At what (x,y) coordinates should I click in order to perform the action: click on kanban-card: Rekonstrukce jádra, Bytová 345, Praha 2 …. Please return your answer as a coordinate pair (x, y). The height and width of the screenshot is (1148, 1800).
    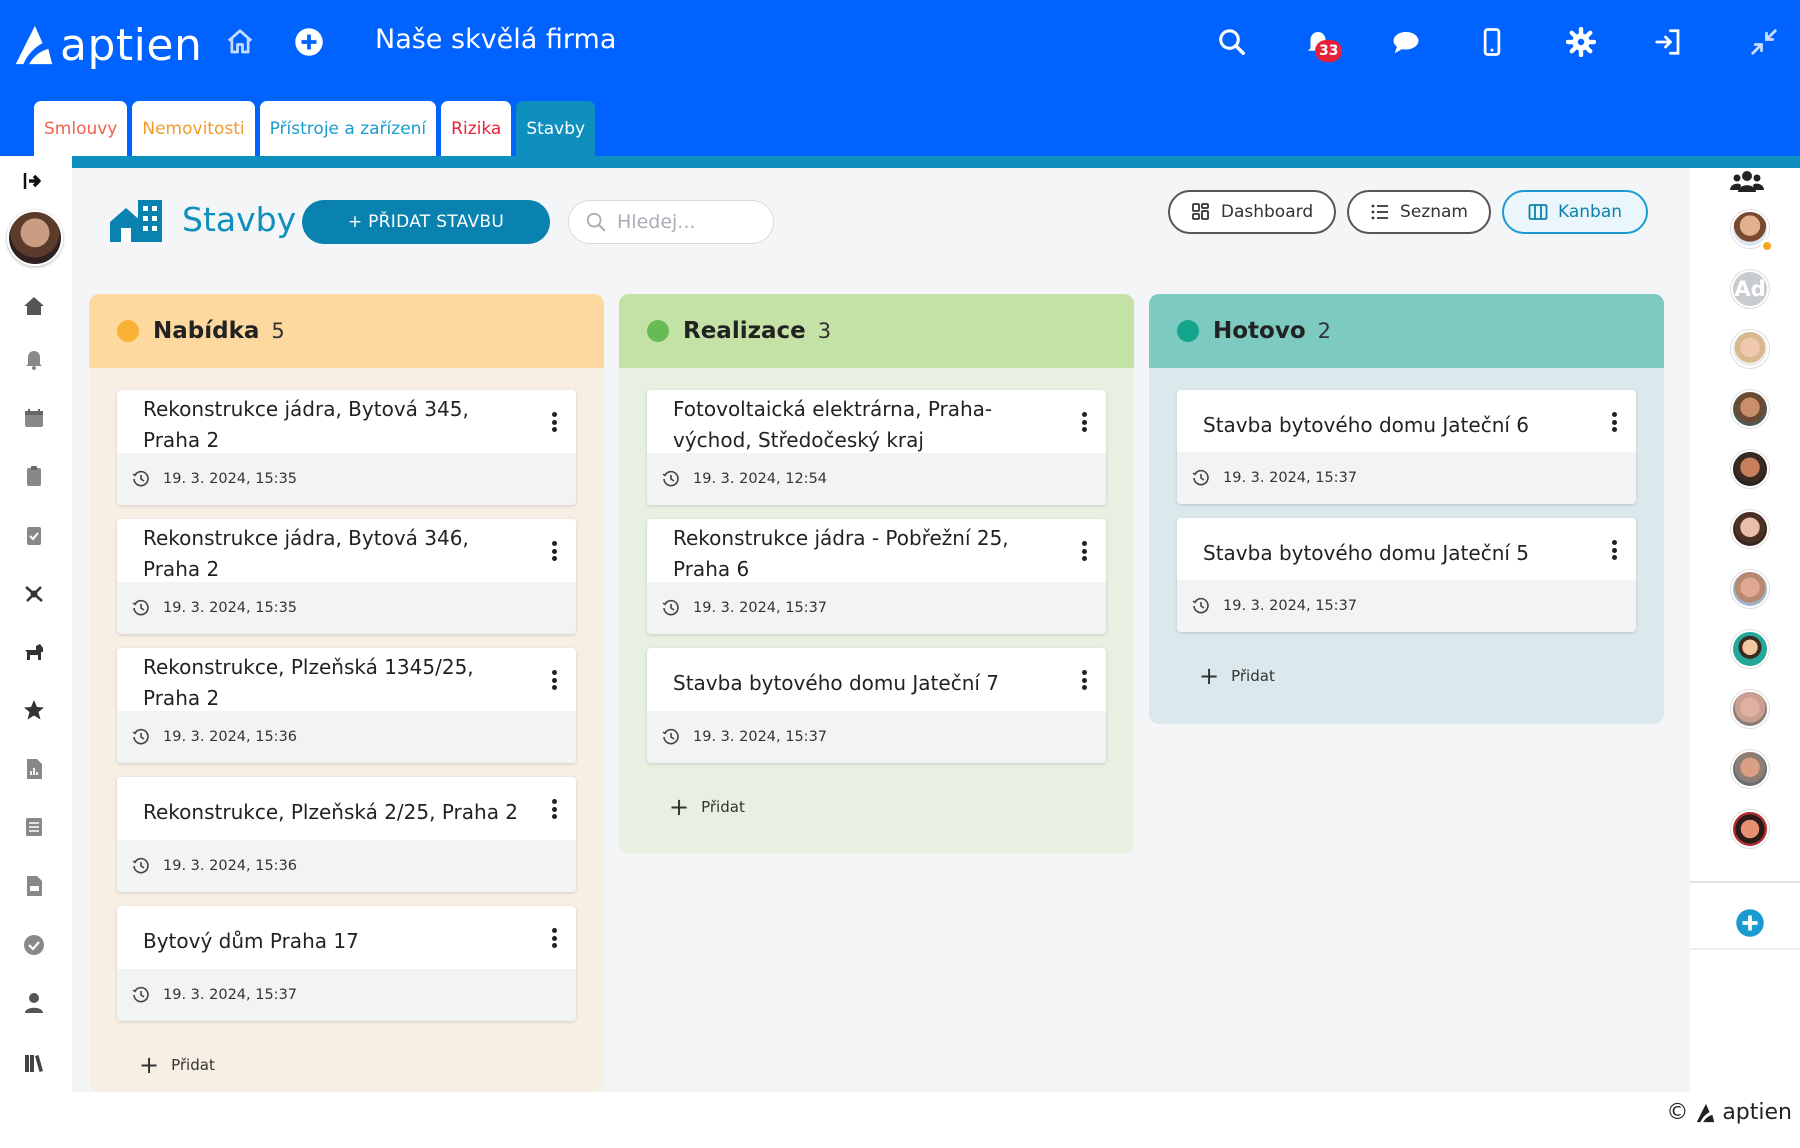
    Looking at the image, I should click on (346, 447).